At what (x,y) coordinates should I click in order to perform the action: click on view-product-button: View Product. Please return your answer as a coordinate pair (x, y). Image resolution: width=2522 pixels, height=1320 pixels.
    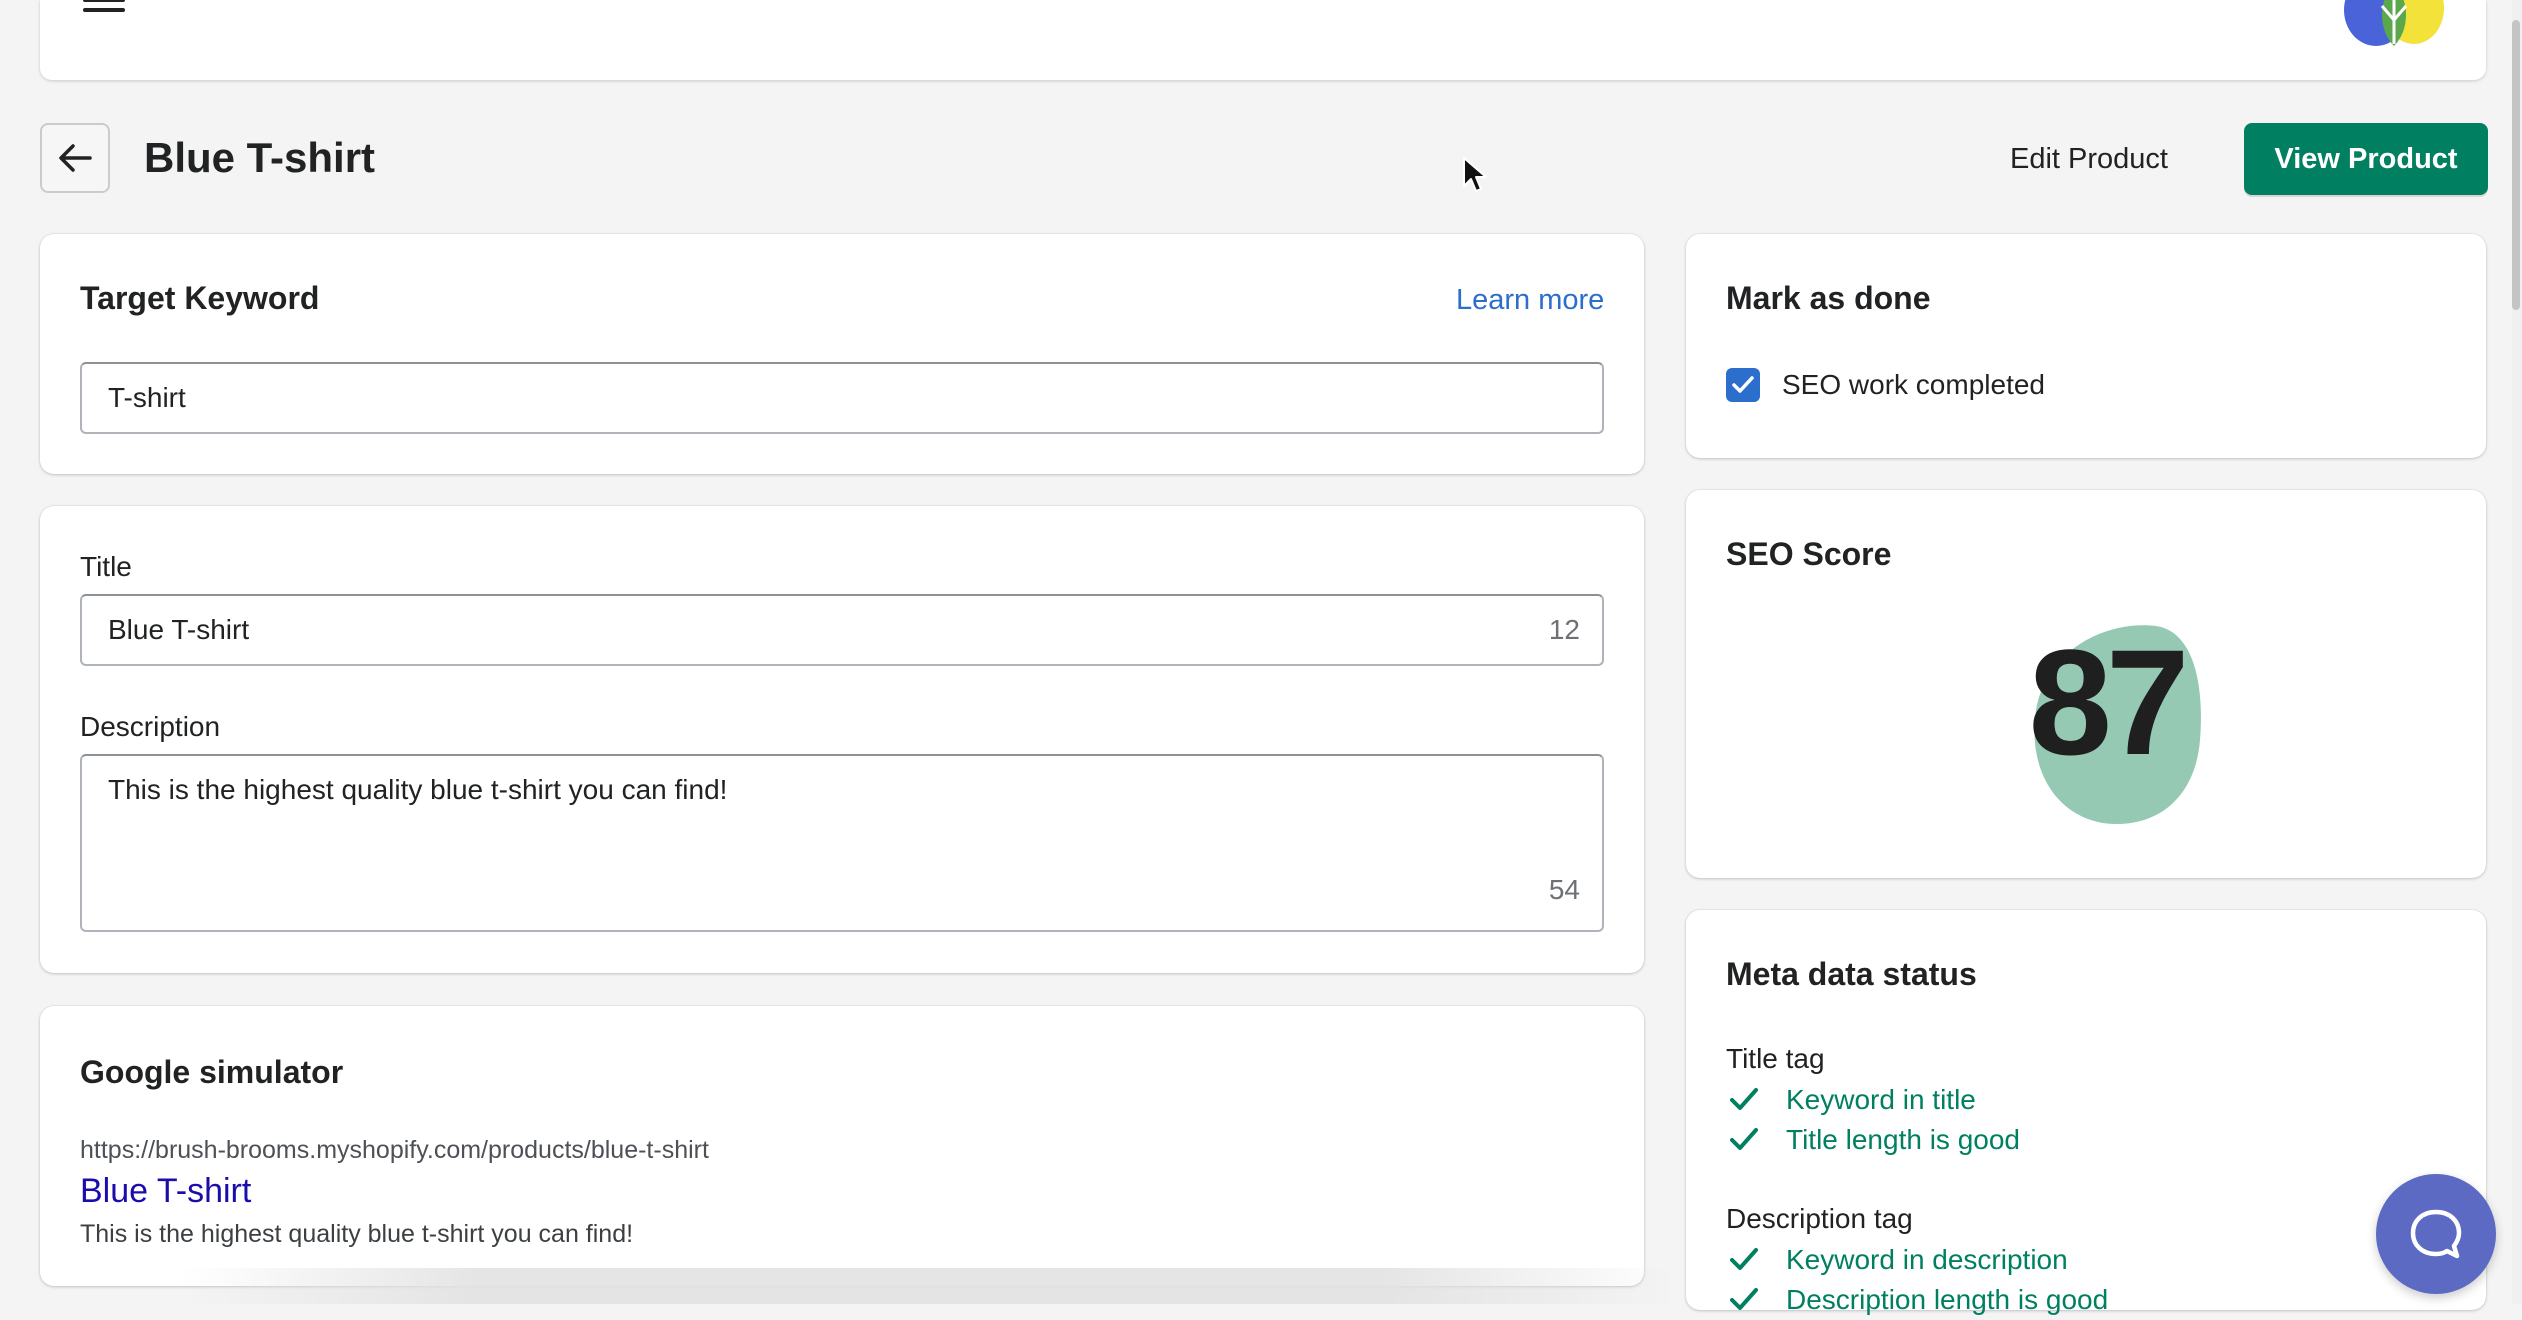
    Looking at the image, I should click on (2366, 159).